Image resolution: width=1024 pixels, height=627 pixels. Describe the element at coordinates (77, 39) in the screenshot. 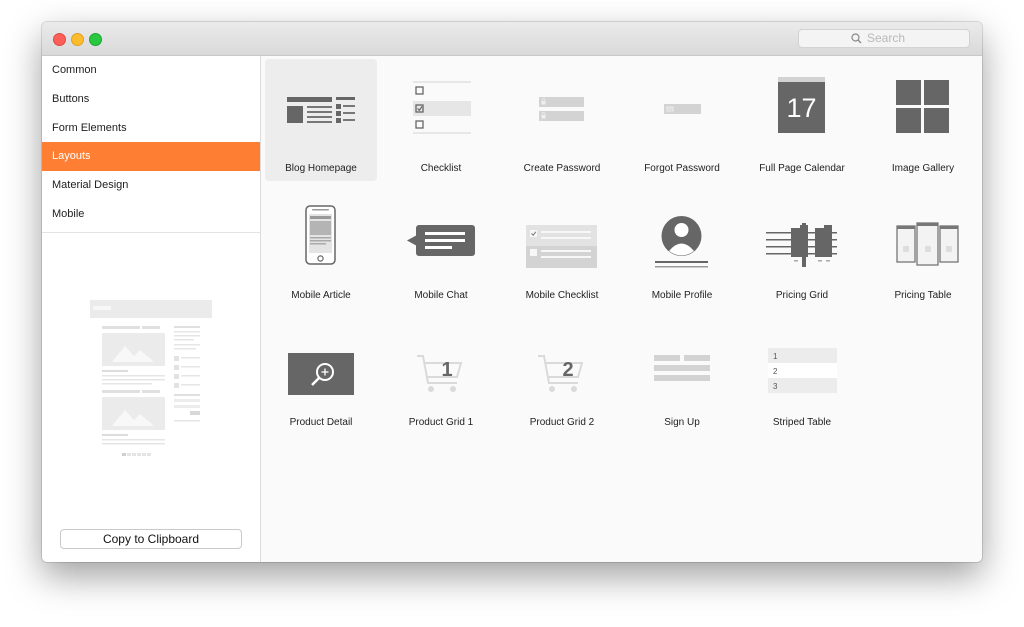

I see `minimize-window-button` at that location.